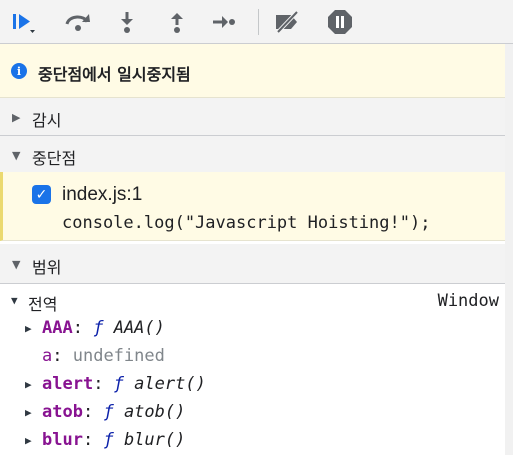  I want to click on debugger-toolbar, so click(256, 22).